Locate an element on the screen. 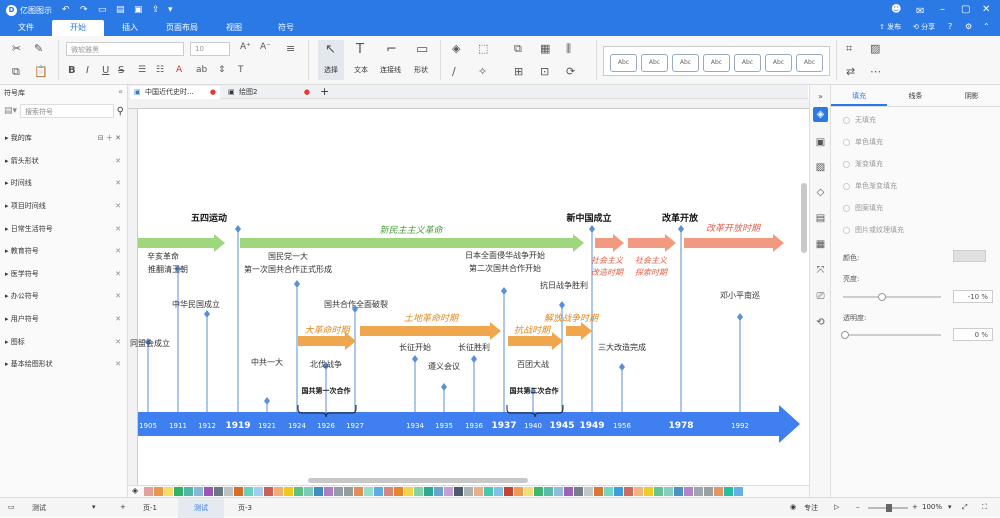 Image resolution: width=1000 pixels, height=518 pixels. fill-bucket-icon: ◈ is located at coordinates (135, 490).